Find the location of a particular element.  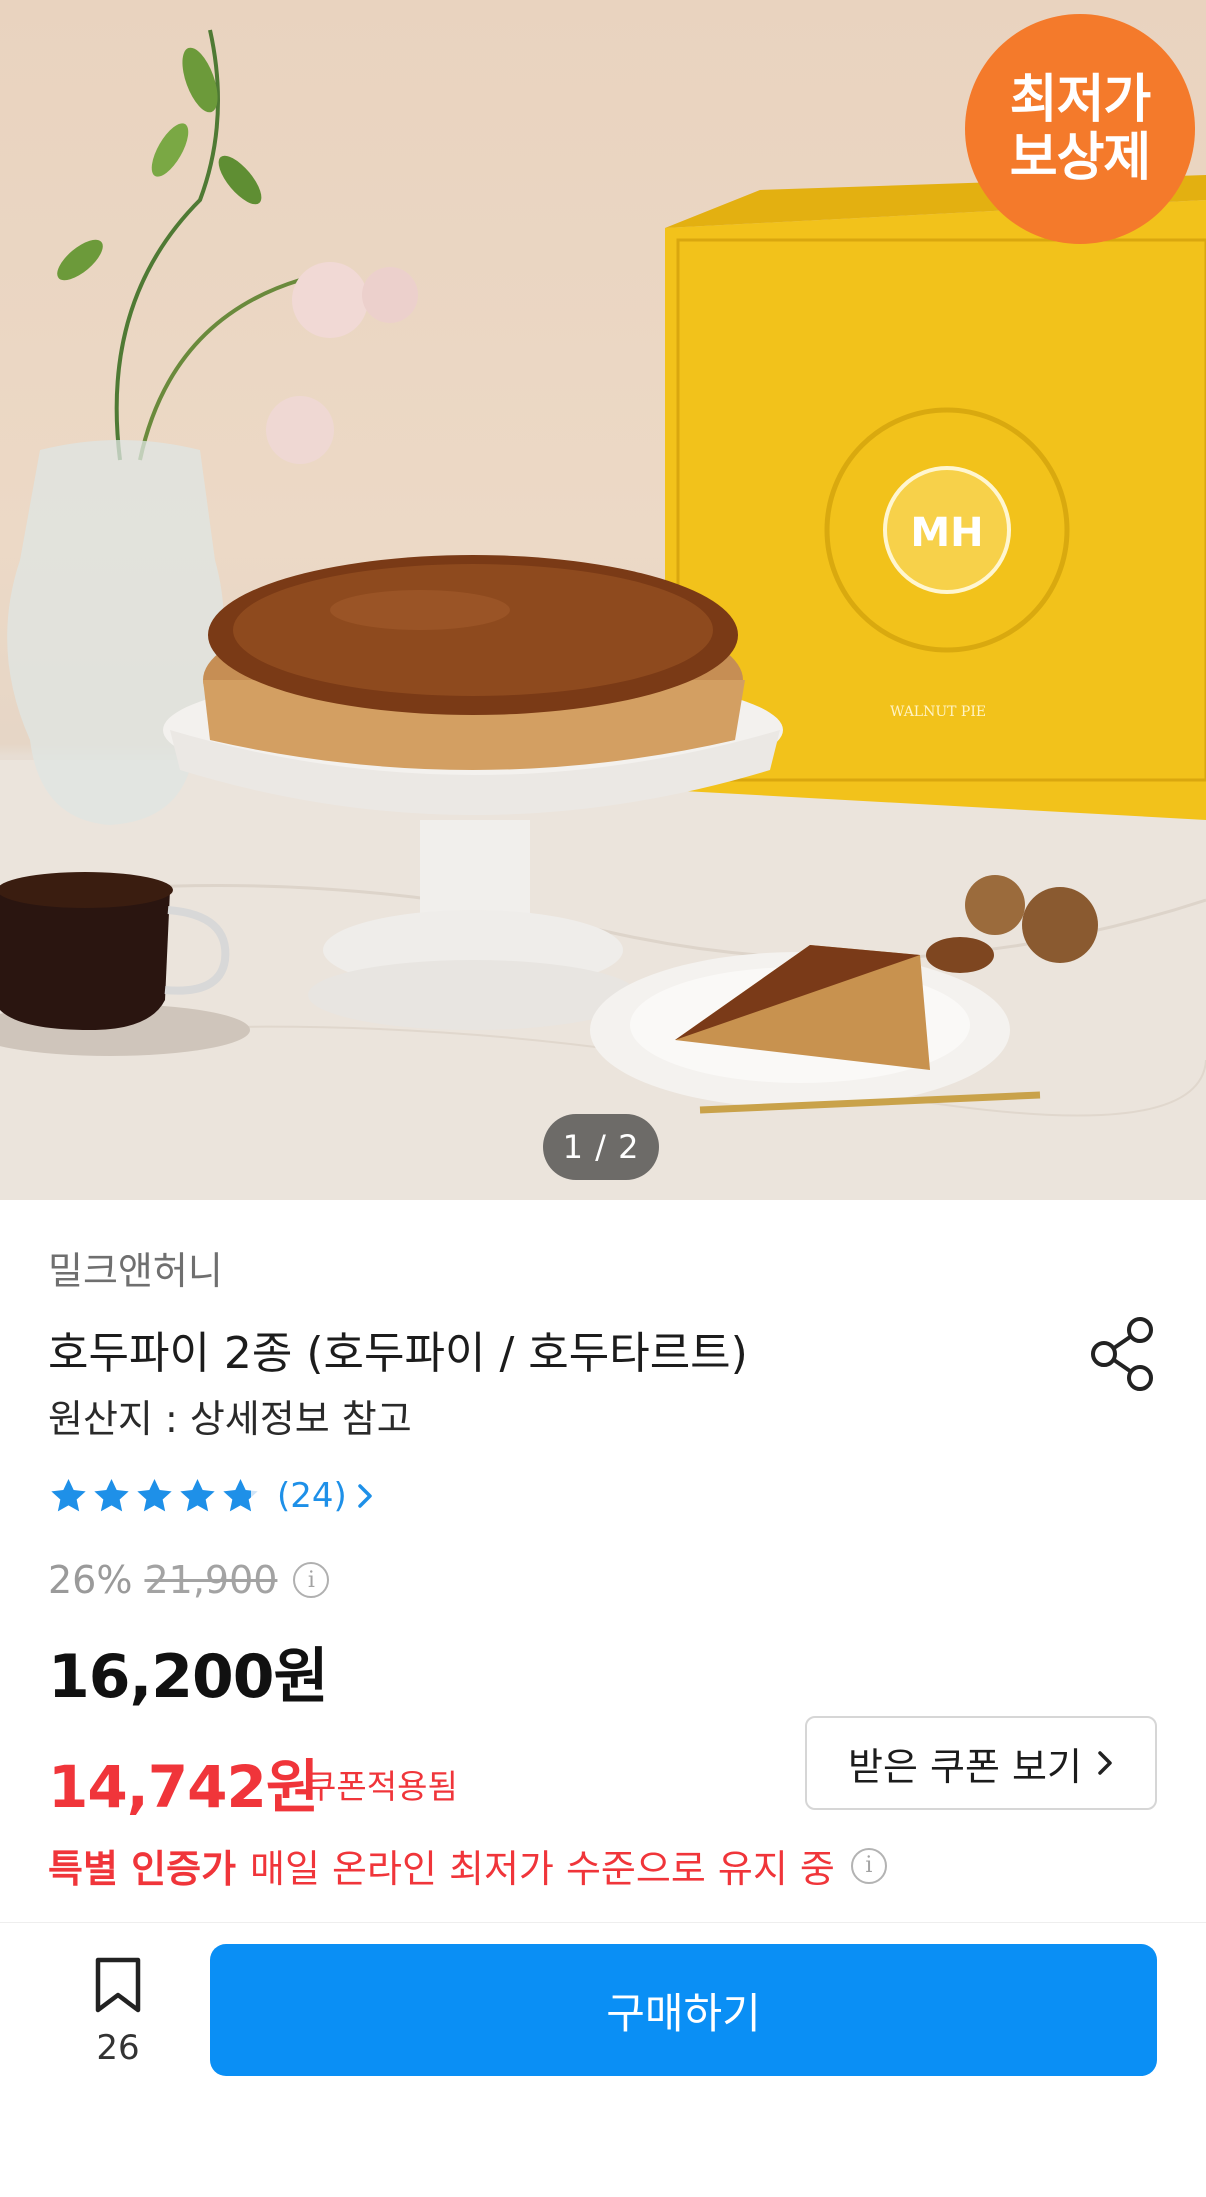

special-price-label: 특별 인증가 is located at coordinates (142, 1869).